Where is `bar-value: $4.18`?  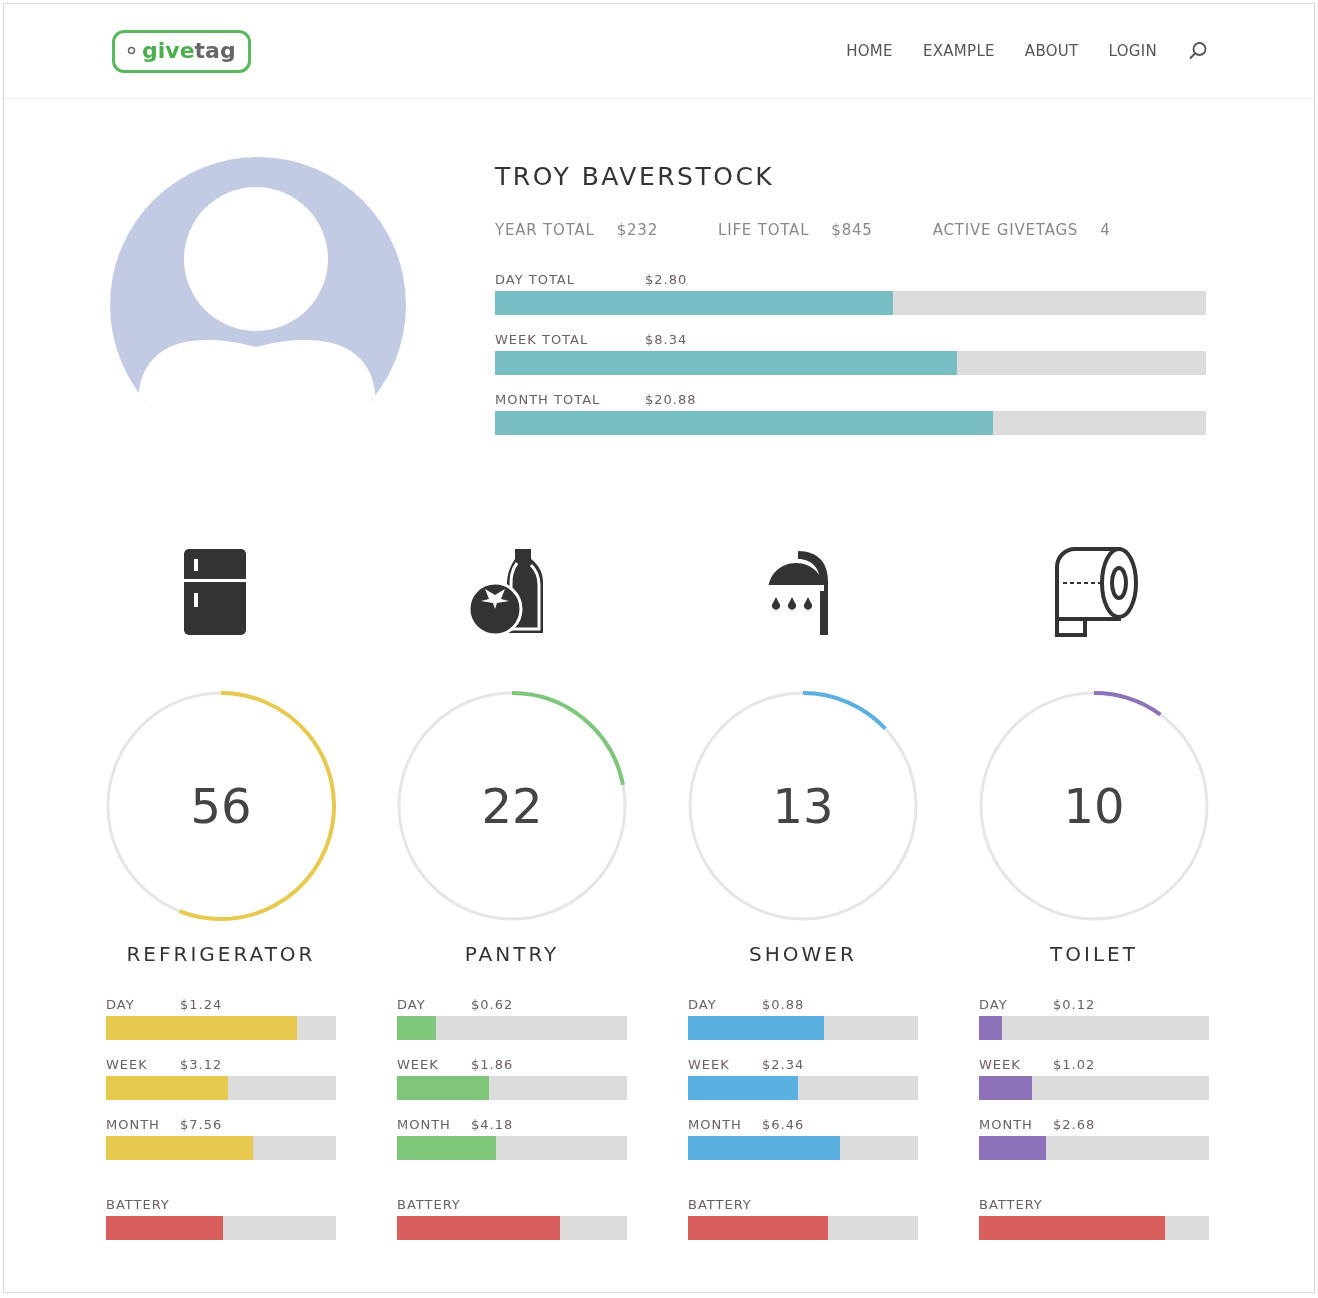
bar-value: $4.18 is located at coordinates (492, 1124).